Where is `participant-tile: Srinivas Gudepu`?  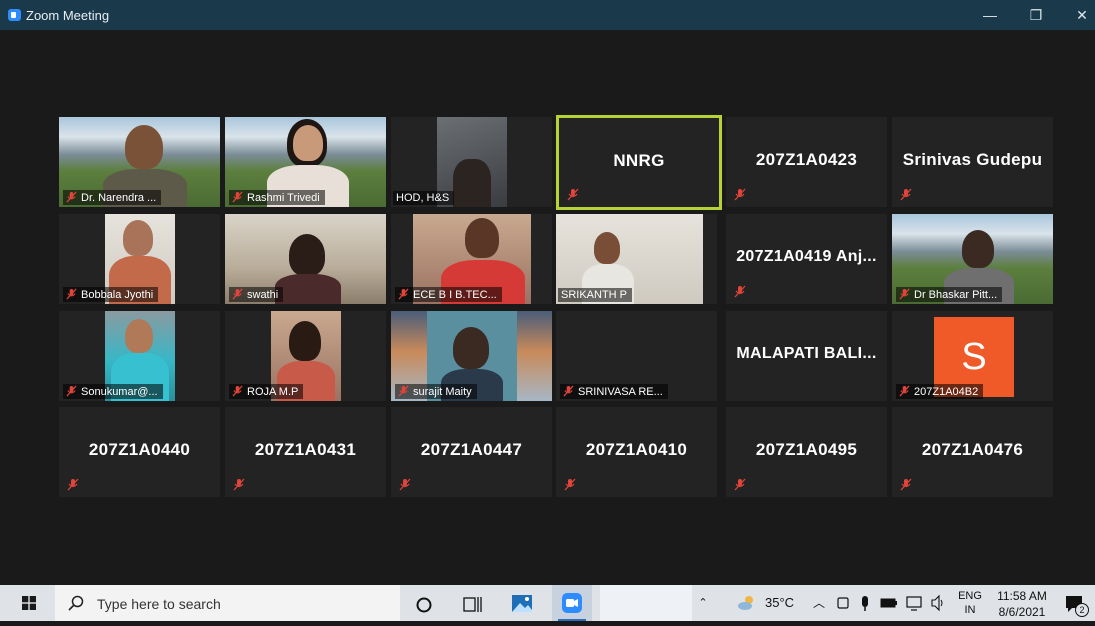
participant-tile: Srinivas Gudepu is located at coordinates (972, 162).